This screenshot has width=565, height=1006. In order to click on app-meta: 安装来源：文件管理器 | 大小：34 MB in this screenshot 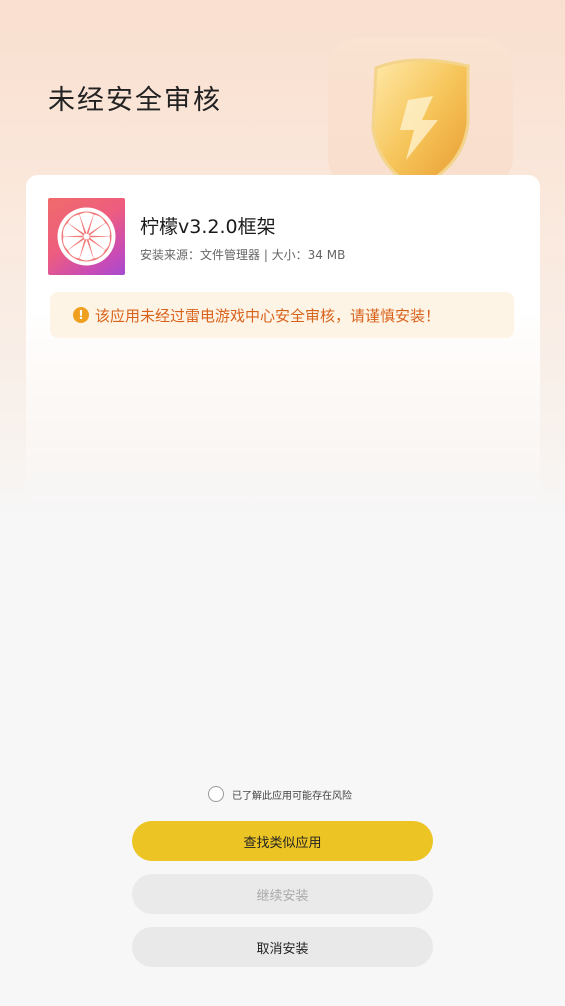, I will do `click(243, 255)`.